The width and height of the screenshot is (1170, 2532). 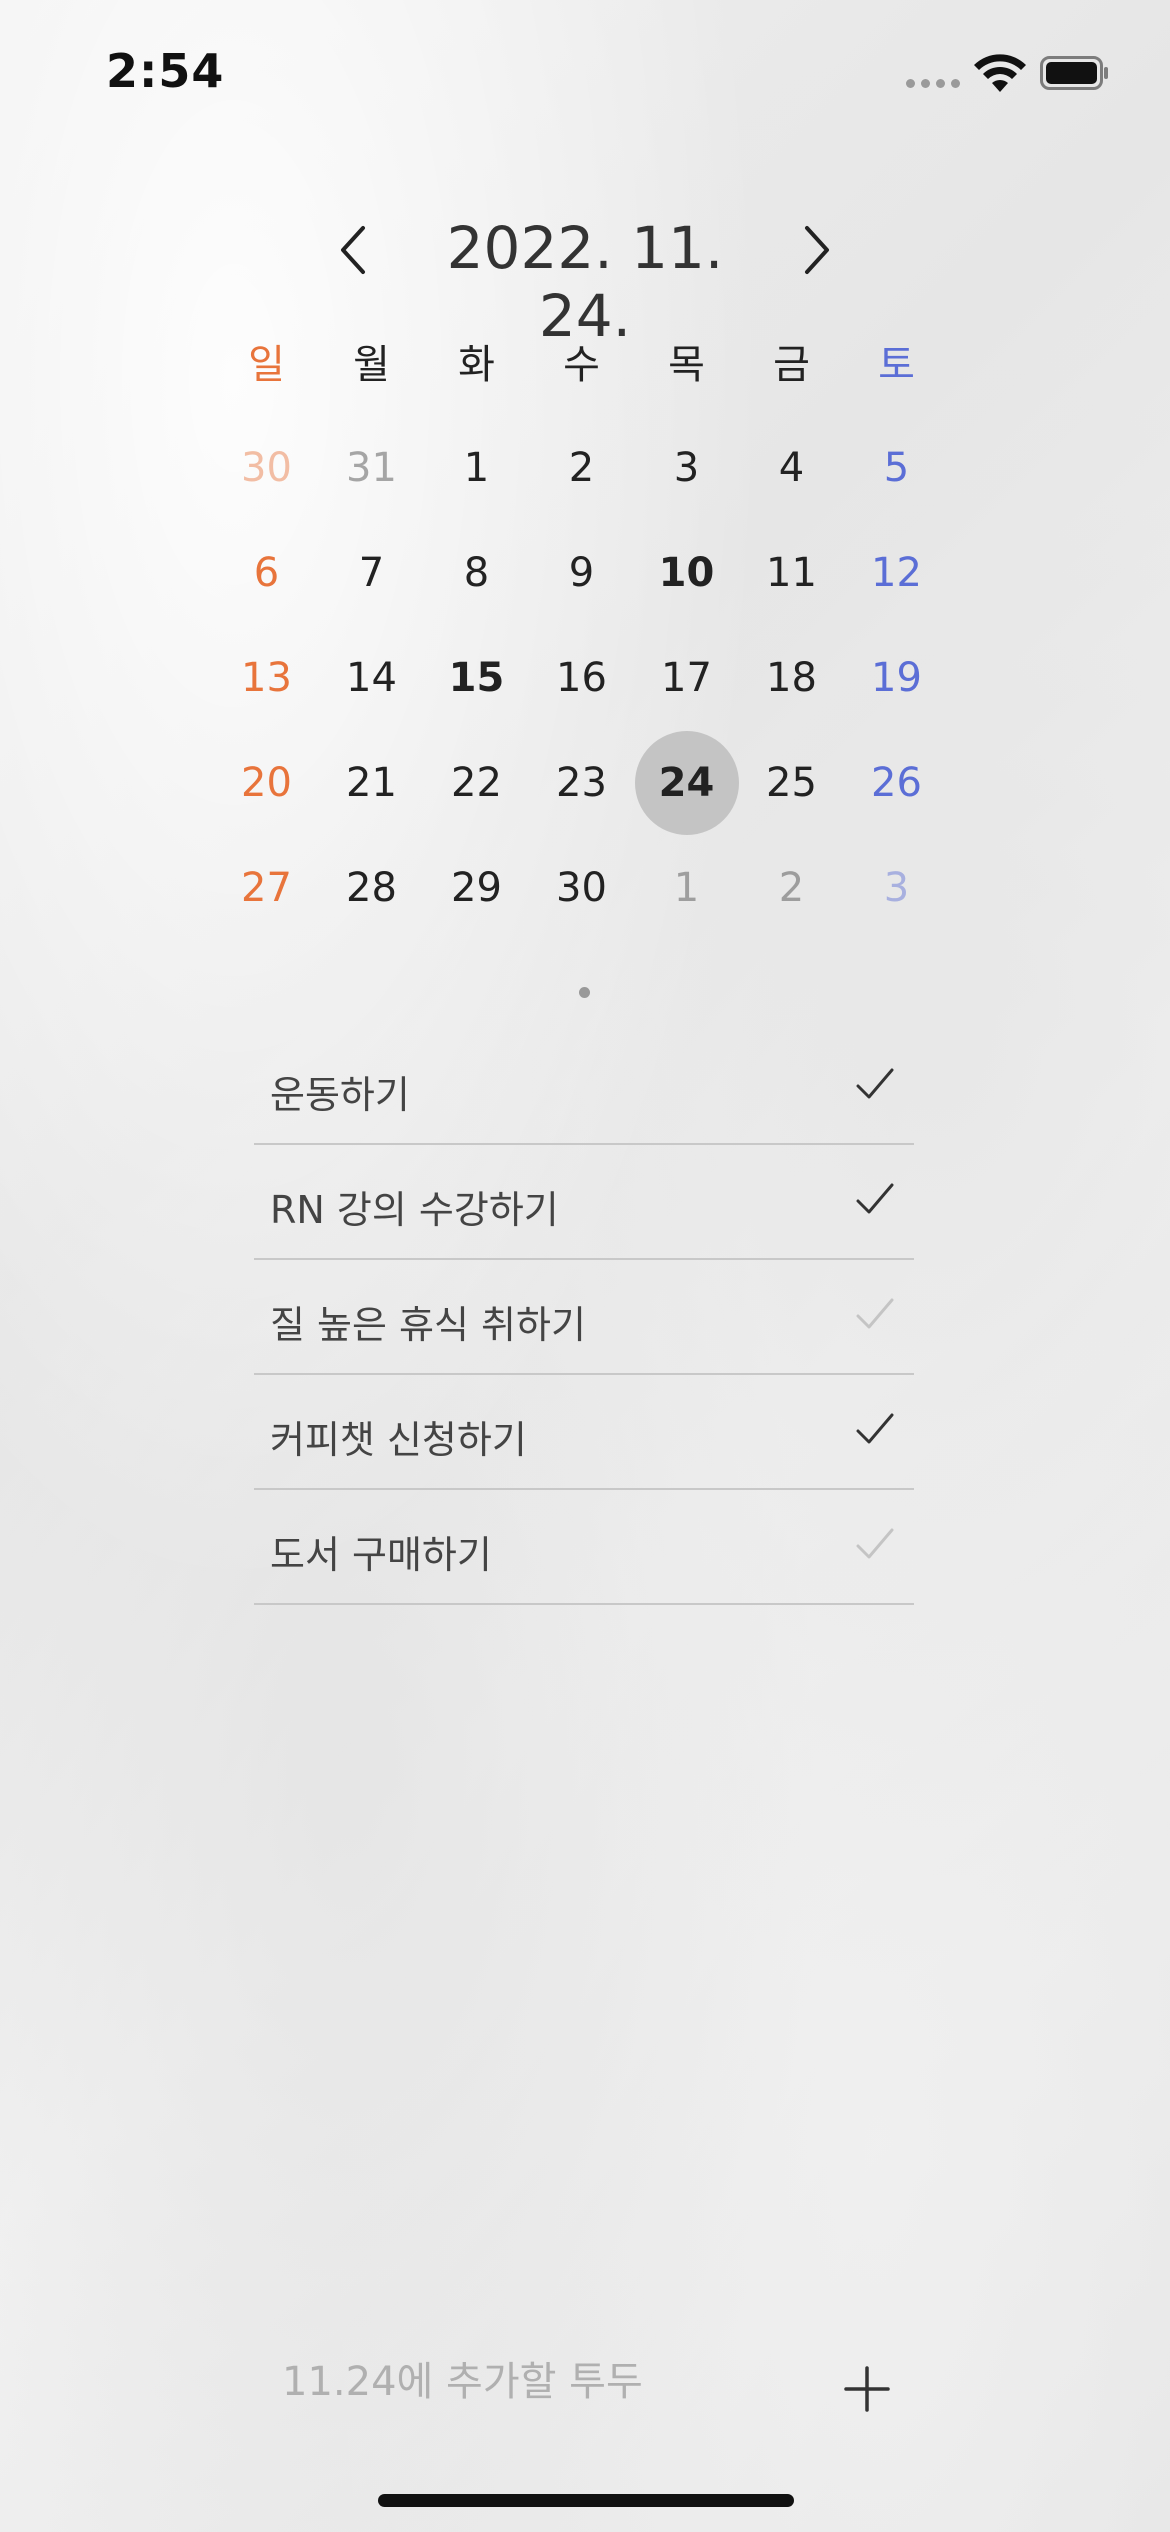 What do you see at coordinates (165, 71) in the screenshot?
I see `status-time: 2:54` at bounding box center [165, 71].